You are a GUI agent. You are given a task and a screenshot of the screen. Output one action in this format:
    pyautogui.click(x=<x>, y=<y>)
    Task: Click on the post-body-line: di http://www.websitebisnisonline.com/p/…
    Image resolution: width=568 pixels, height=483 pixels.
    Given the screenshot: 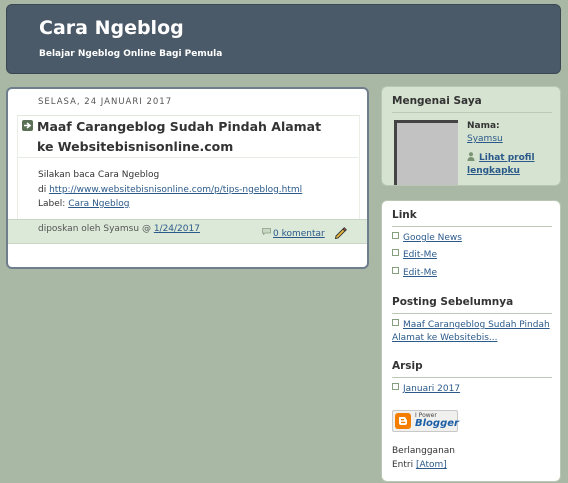 What is the action you would take?
    pyautogui.click(x=170, y=190)
    